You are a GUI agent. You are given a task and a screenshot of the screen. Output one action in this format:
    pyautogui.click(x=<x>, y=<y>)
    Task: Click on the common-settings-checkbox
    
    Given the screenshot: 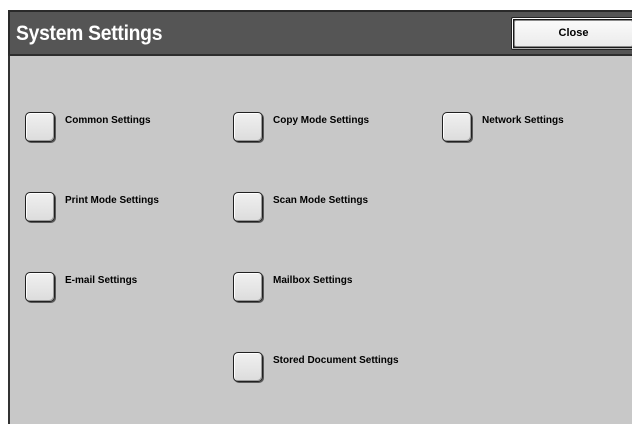 What is the action you would take?
    pyautogui.click(x=40, y=127)
    